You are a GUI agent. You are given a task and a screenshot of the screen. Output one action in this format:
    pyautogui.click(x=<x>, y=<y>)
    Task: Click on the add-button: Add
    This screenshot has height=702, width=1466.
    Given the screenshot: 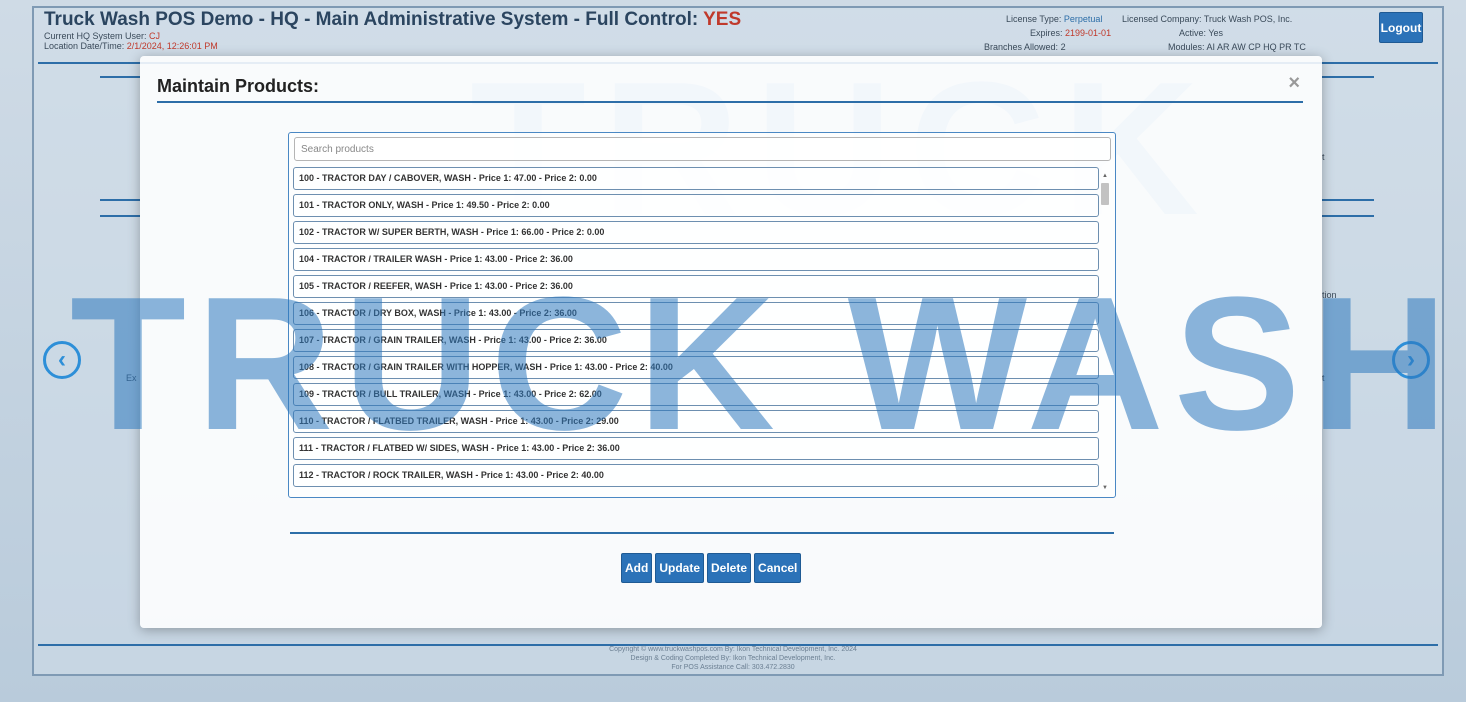 What is the action you would take?
    pyautogui.click(x=637, y=568)
    